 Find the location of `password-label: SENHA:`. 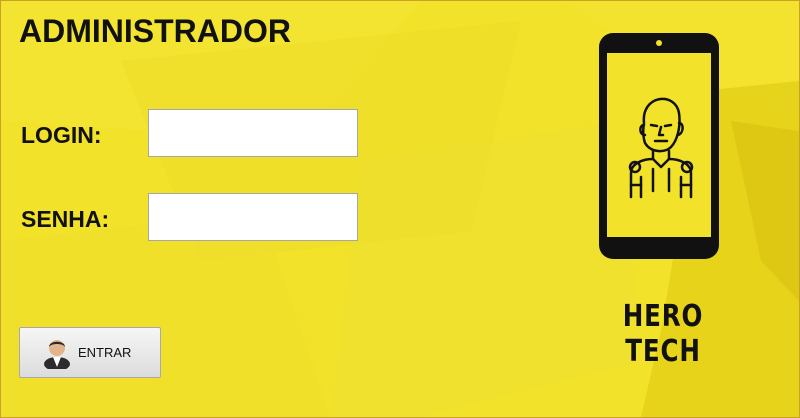

password-label: SENHA: is located at coordinates (65, 219).